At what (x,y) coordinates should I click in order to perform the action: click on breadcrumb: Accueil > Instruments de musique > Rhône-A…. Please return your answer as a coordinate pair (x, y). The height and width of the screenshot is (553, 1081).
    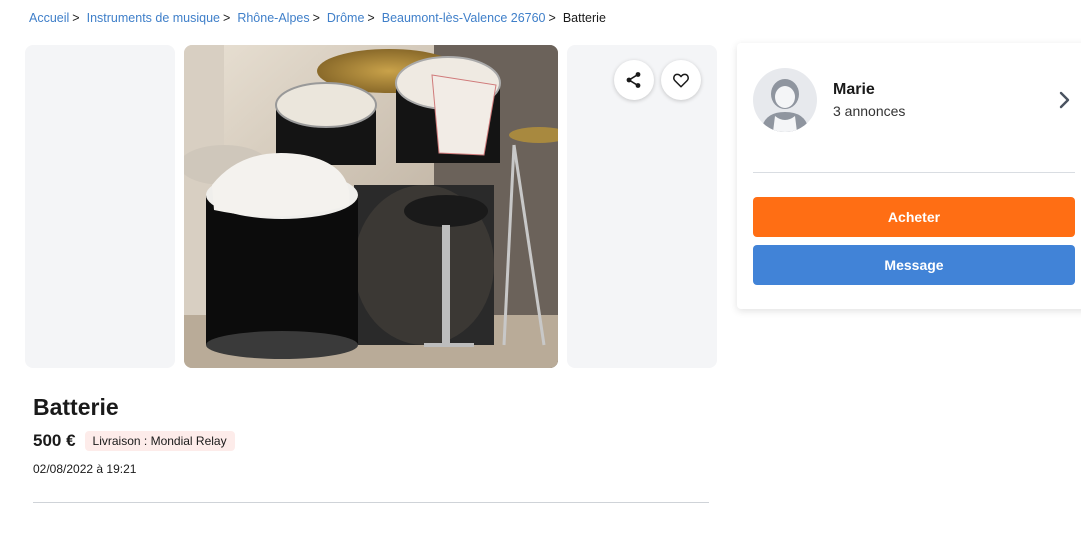
    Looking at the image, I should click on (317, 18).